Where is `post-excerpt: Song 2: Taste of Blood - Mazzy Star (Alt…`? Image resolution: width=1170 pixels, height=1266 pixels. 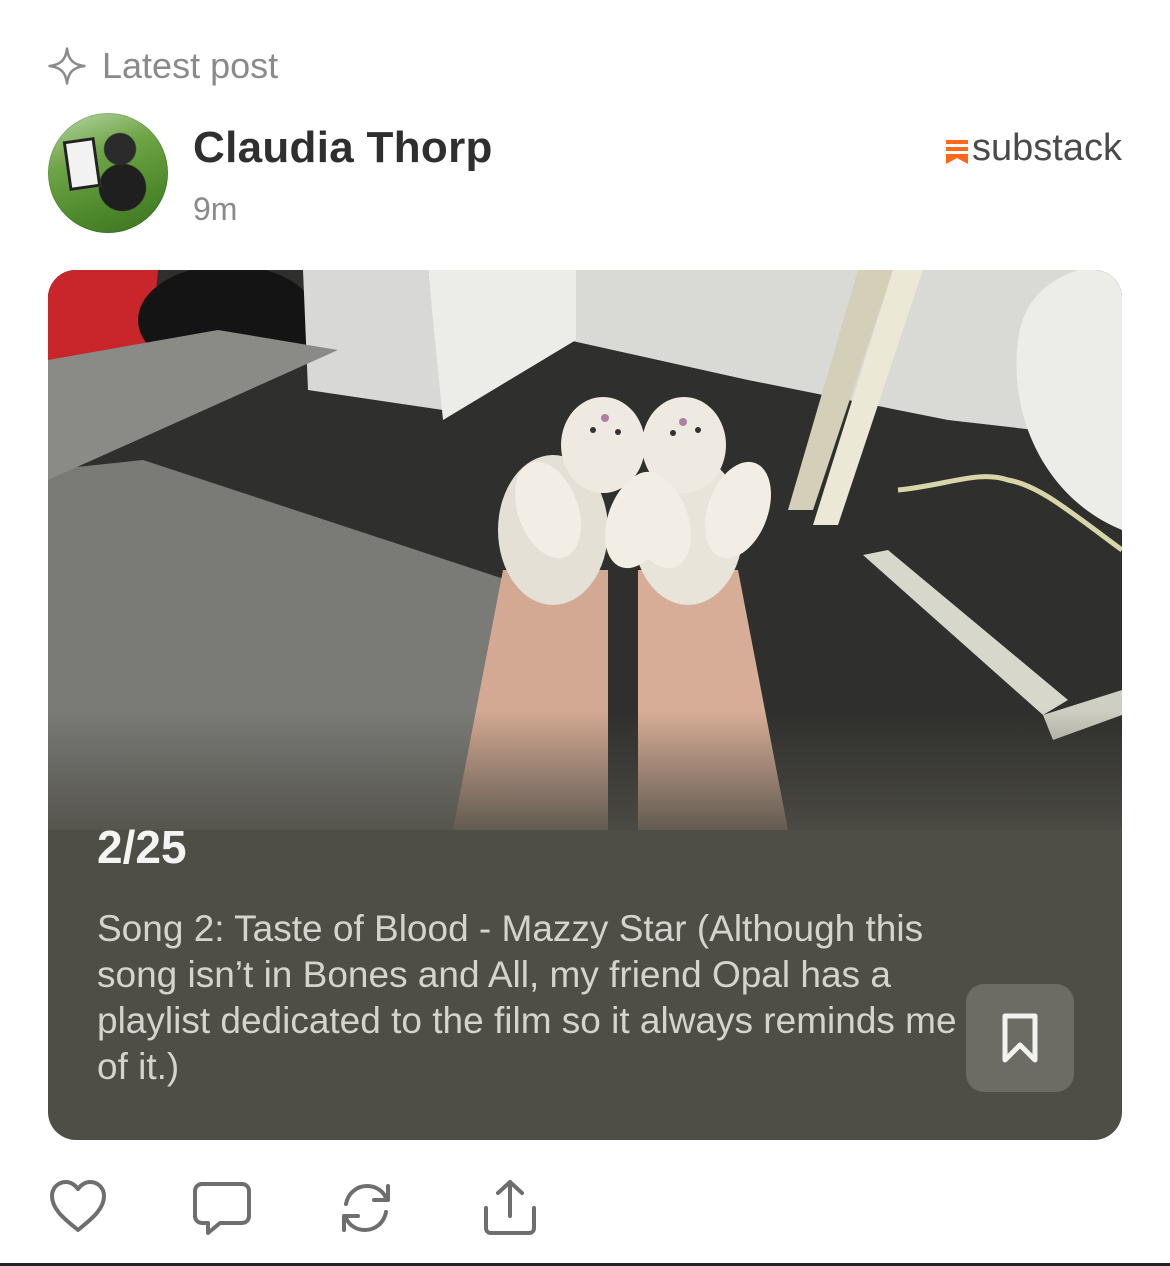
post-excerpt: Song 2: Taste of Blood - Mazzy Star (Alt… is located at coordinates (527, 997).